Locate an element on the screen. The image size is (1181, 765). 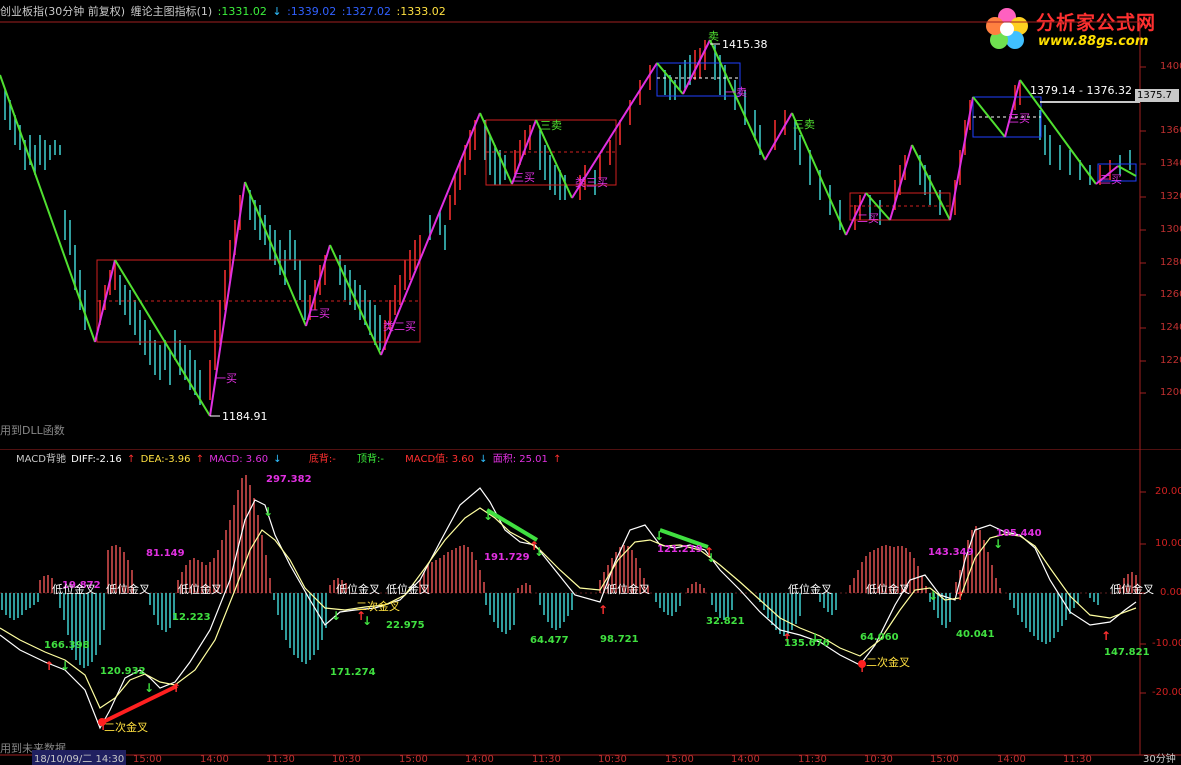
buy-label-6: 二买 is located at coordinates (868, 218).